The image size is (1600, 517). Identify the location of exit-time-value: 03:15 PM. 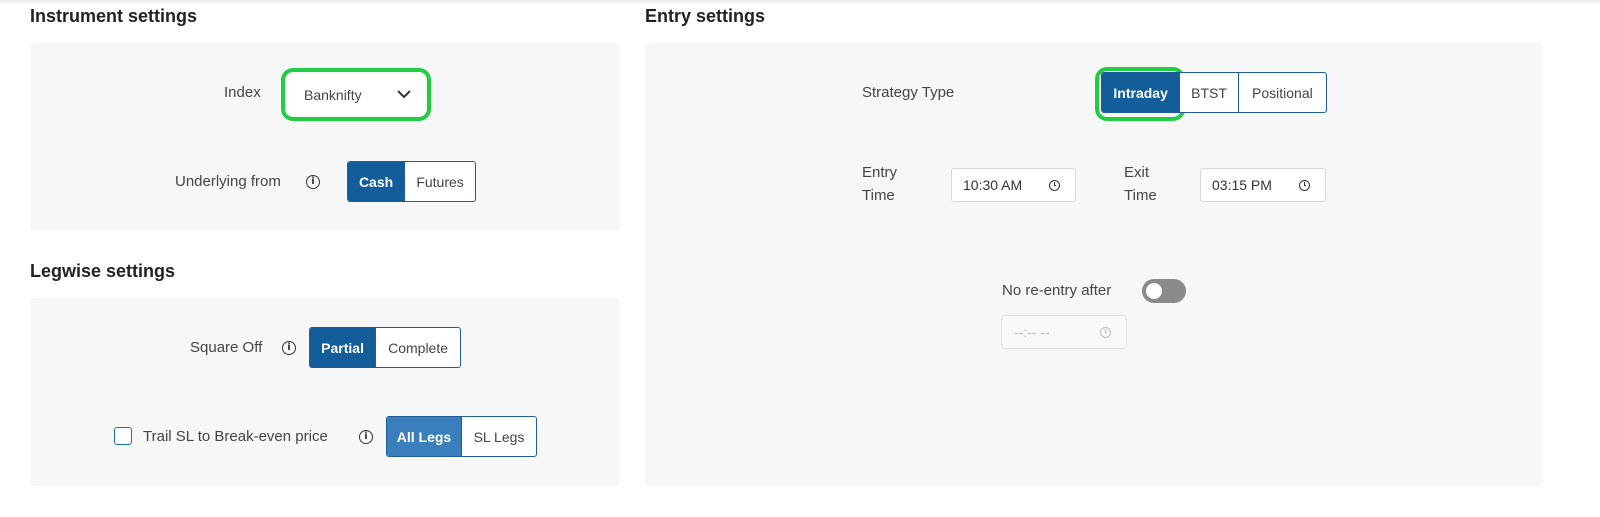
(1242, 185).